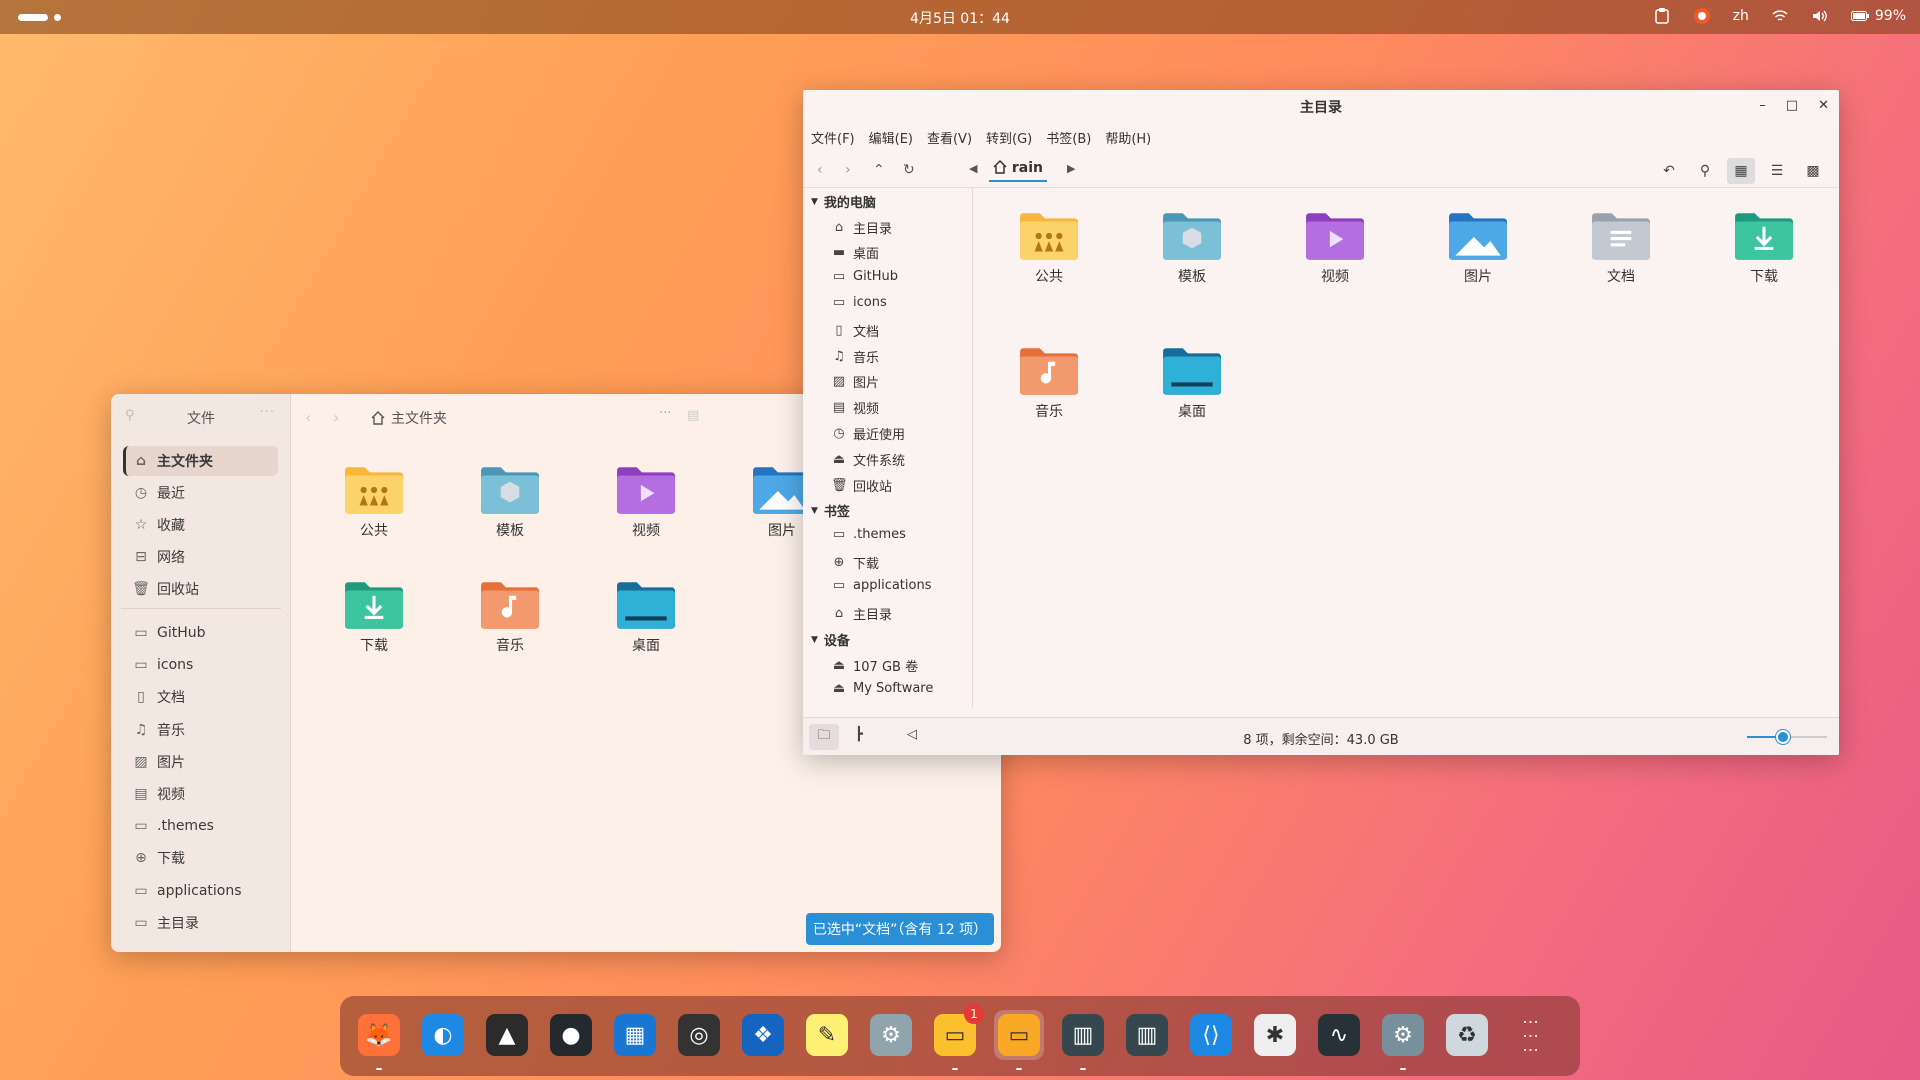 The height and width of the screenshot is (1080, 1920). What do you see at coordinates (833, 137) in the screenshot?
I see `menu-item-0: 文件(F)` at bounding box center [833, 137].